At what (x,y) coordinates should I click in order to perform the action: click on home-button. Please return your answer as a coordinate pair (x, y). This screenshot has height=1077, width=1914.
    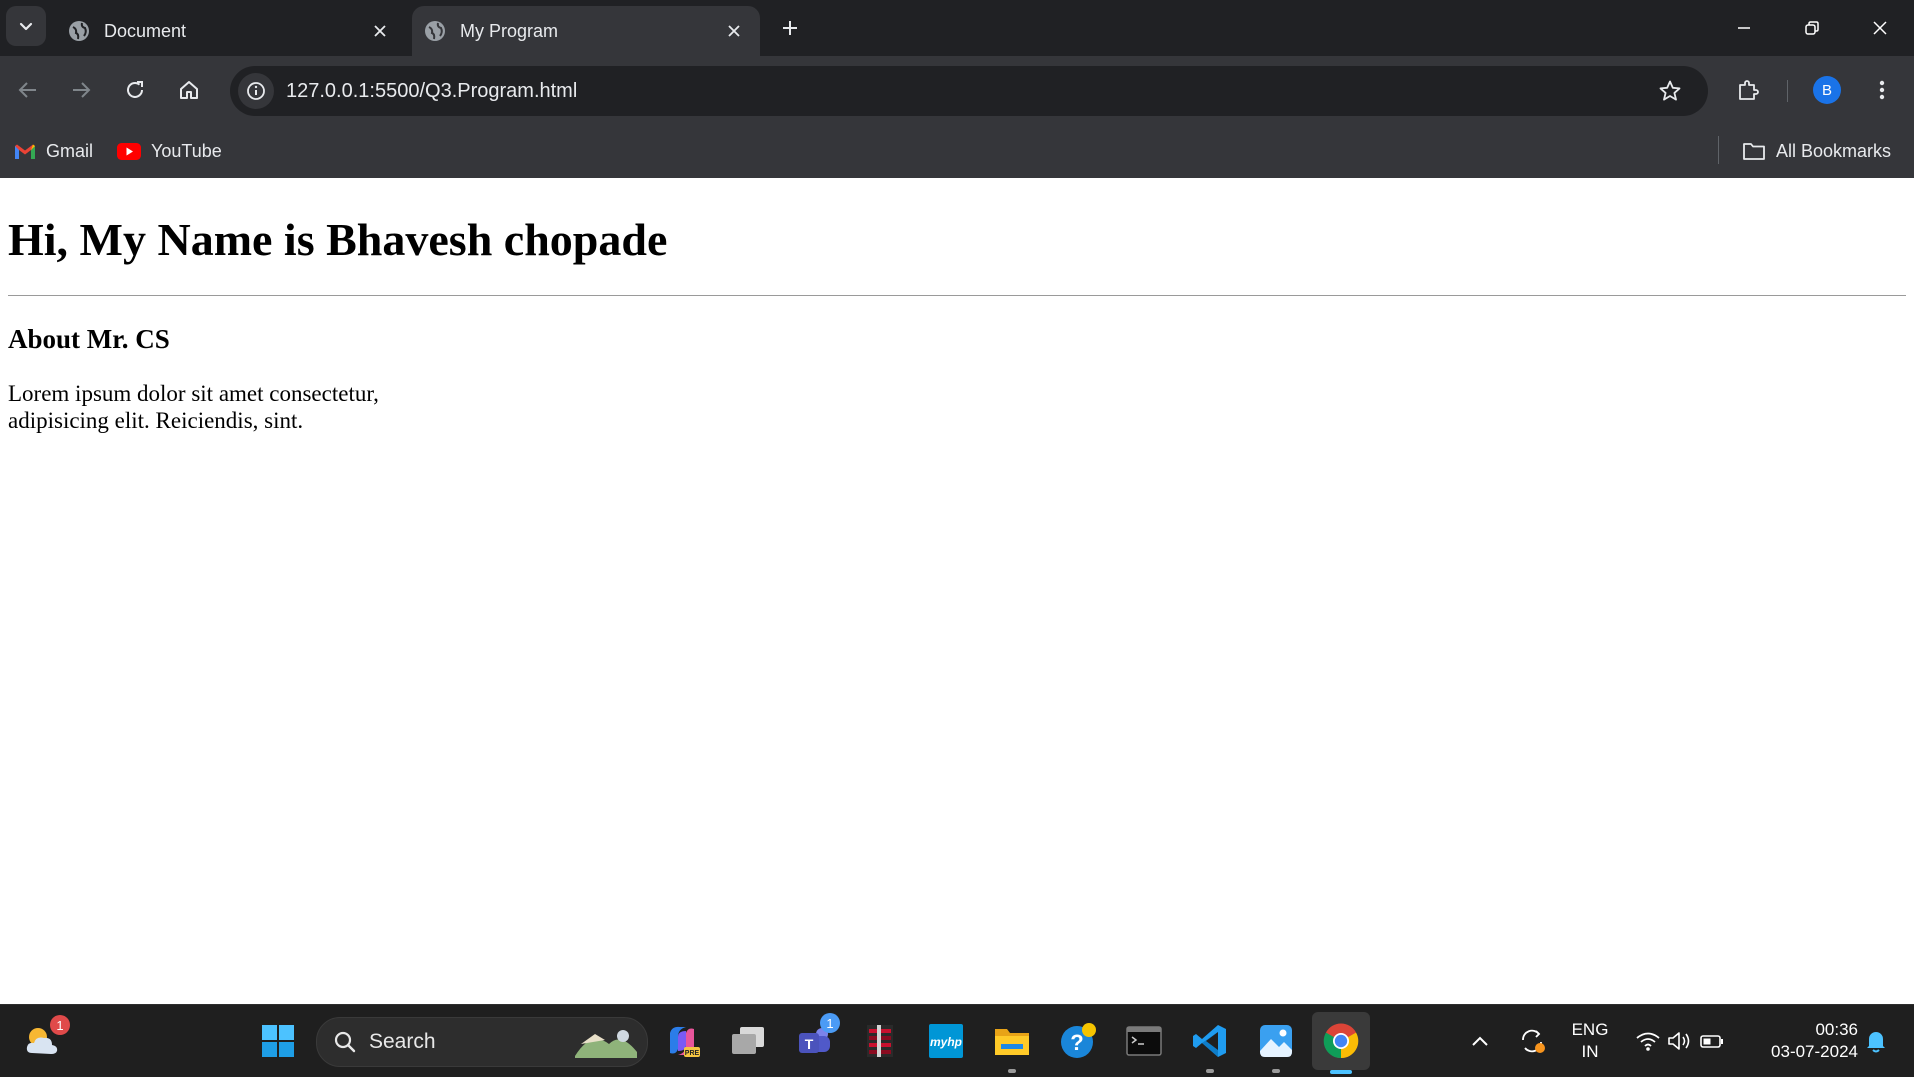
    Looking at the image, I should click on (189, 90).